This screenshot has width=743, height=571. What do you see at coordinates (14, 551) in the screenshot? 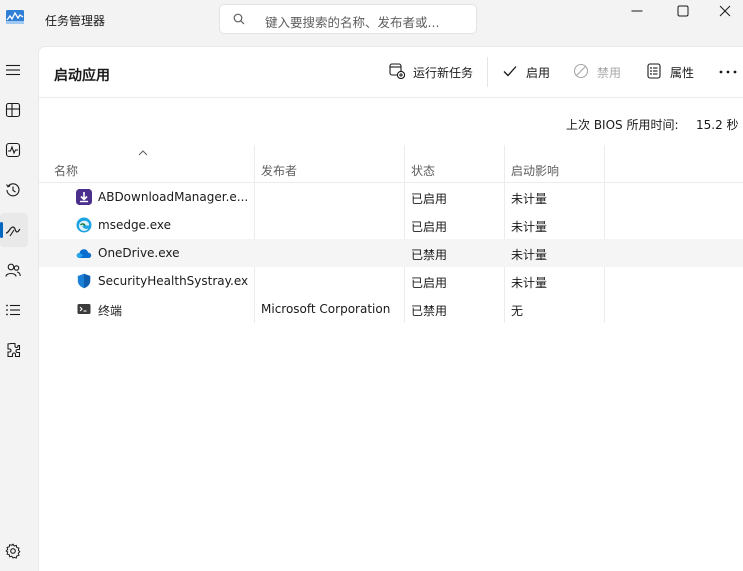
I see `settings-icon` at bounding box center [14, 551].